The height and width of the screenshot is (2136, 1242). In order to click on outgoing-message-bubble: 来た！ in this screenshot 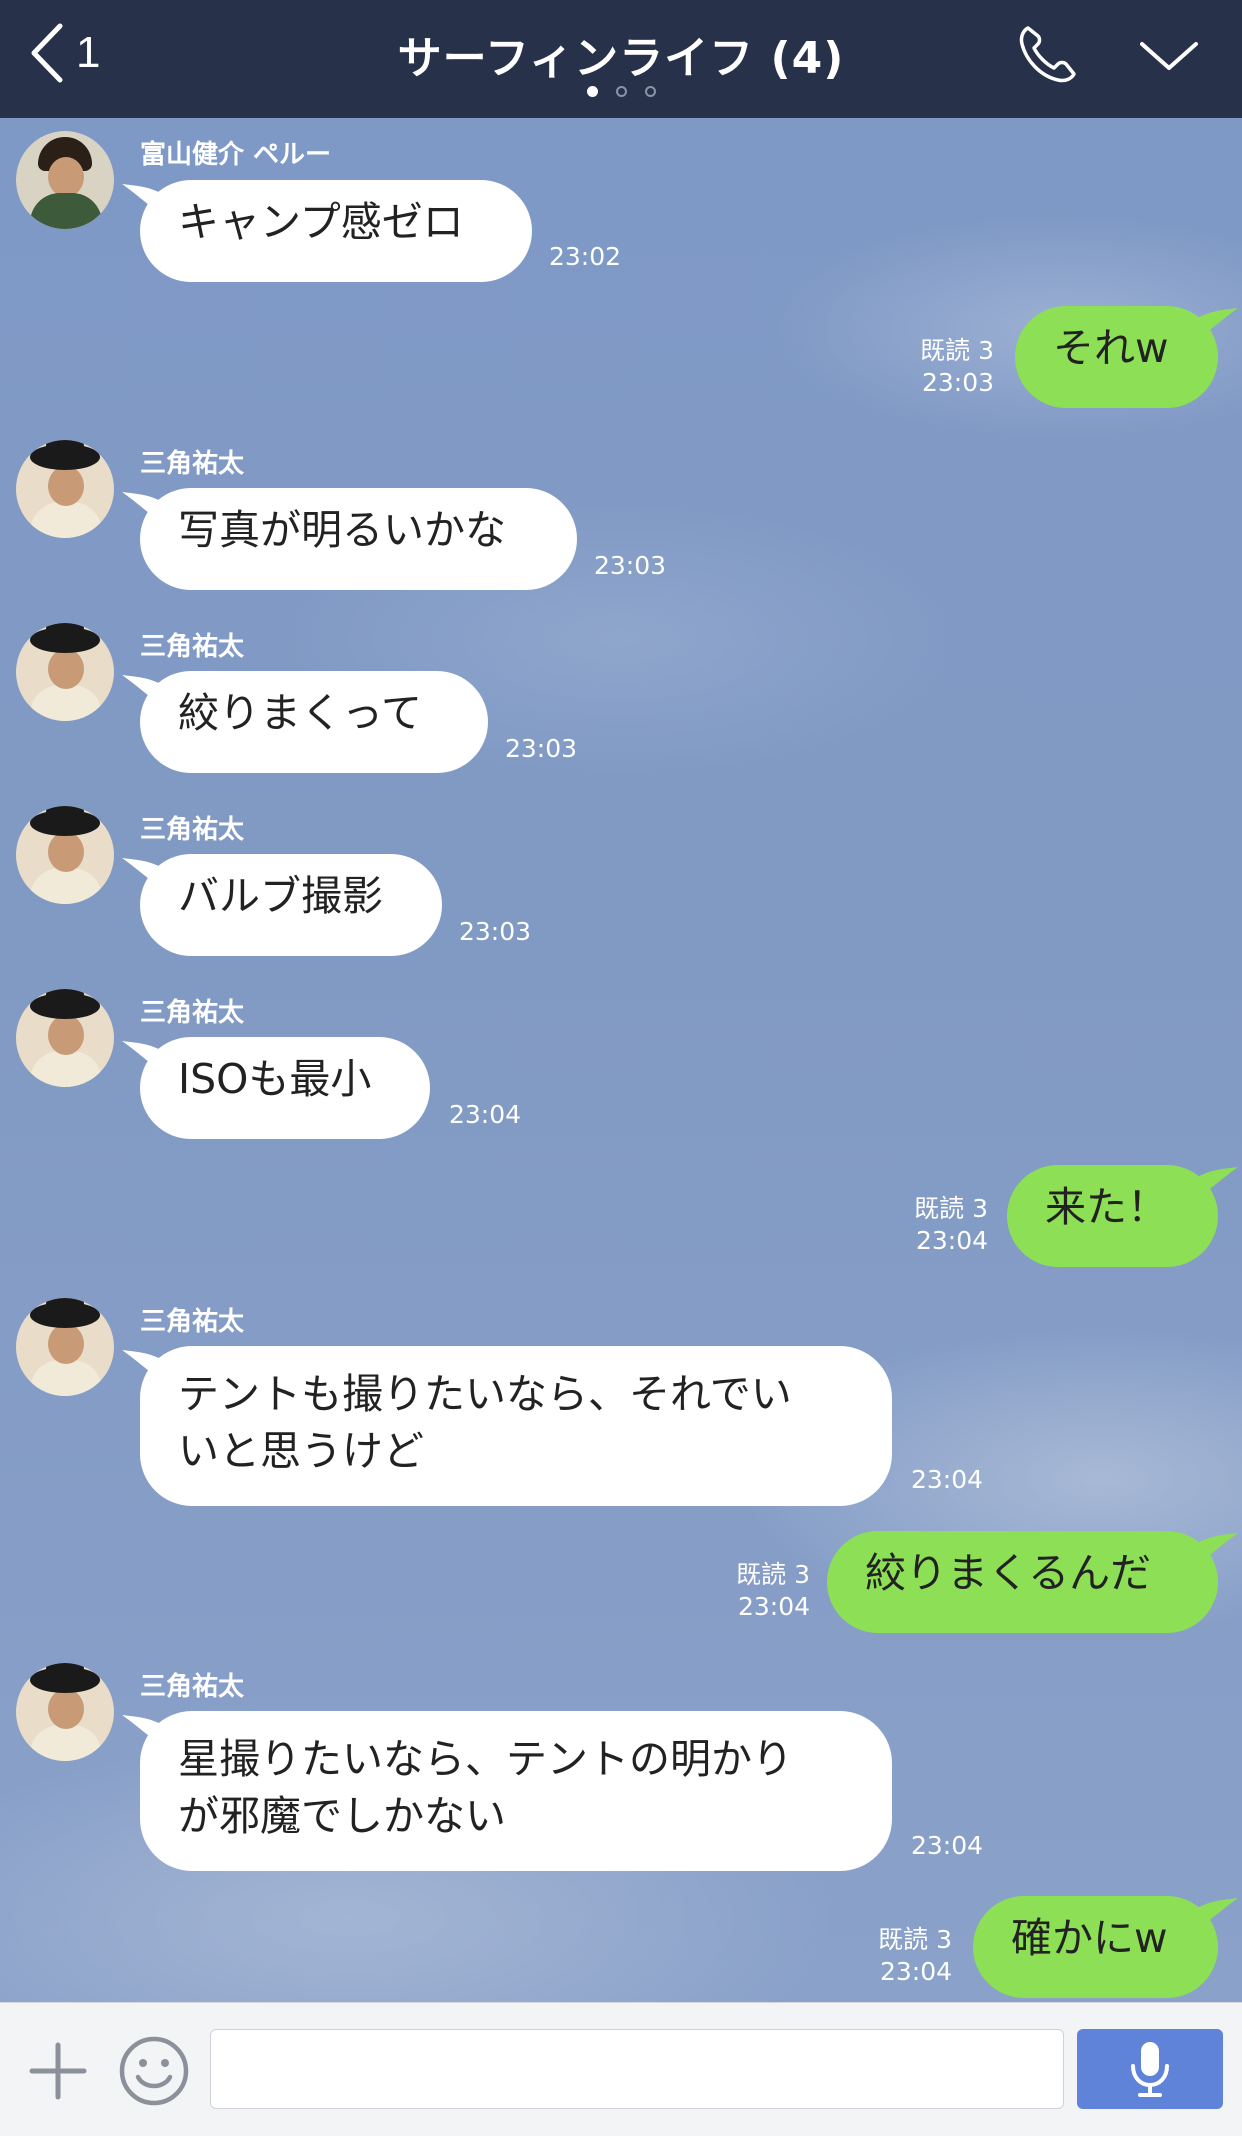, I will do `click(1122, 1216)`.